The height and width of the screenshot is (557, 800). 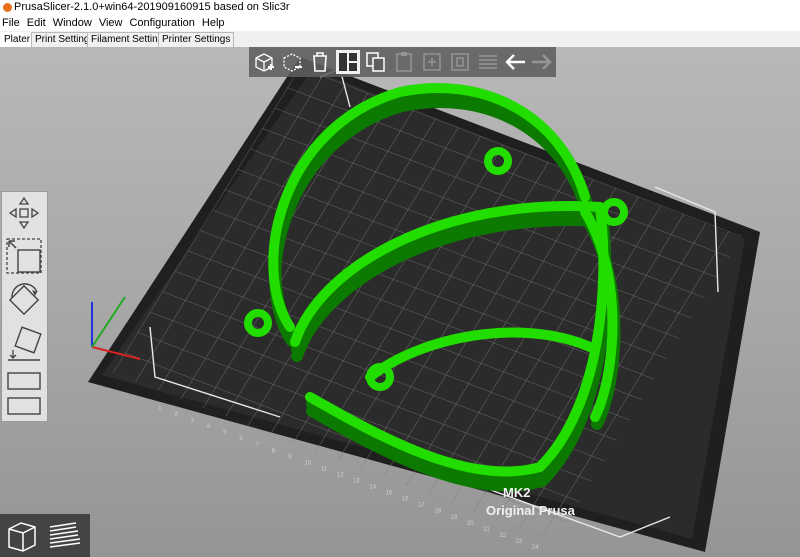 I want to click on menu-edit: Edit, so click(x=36, y=23).